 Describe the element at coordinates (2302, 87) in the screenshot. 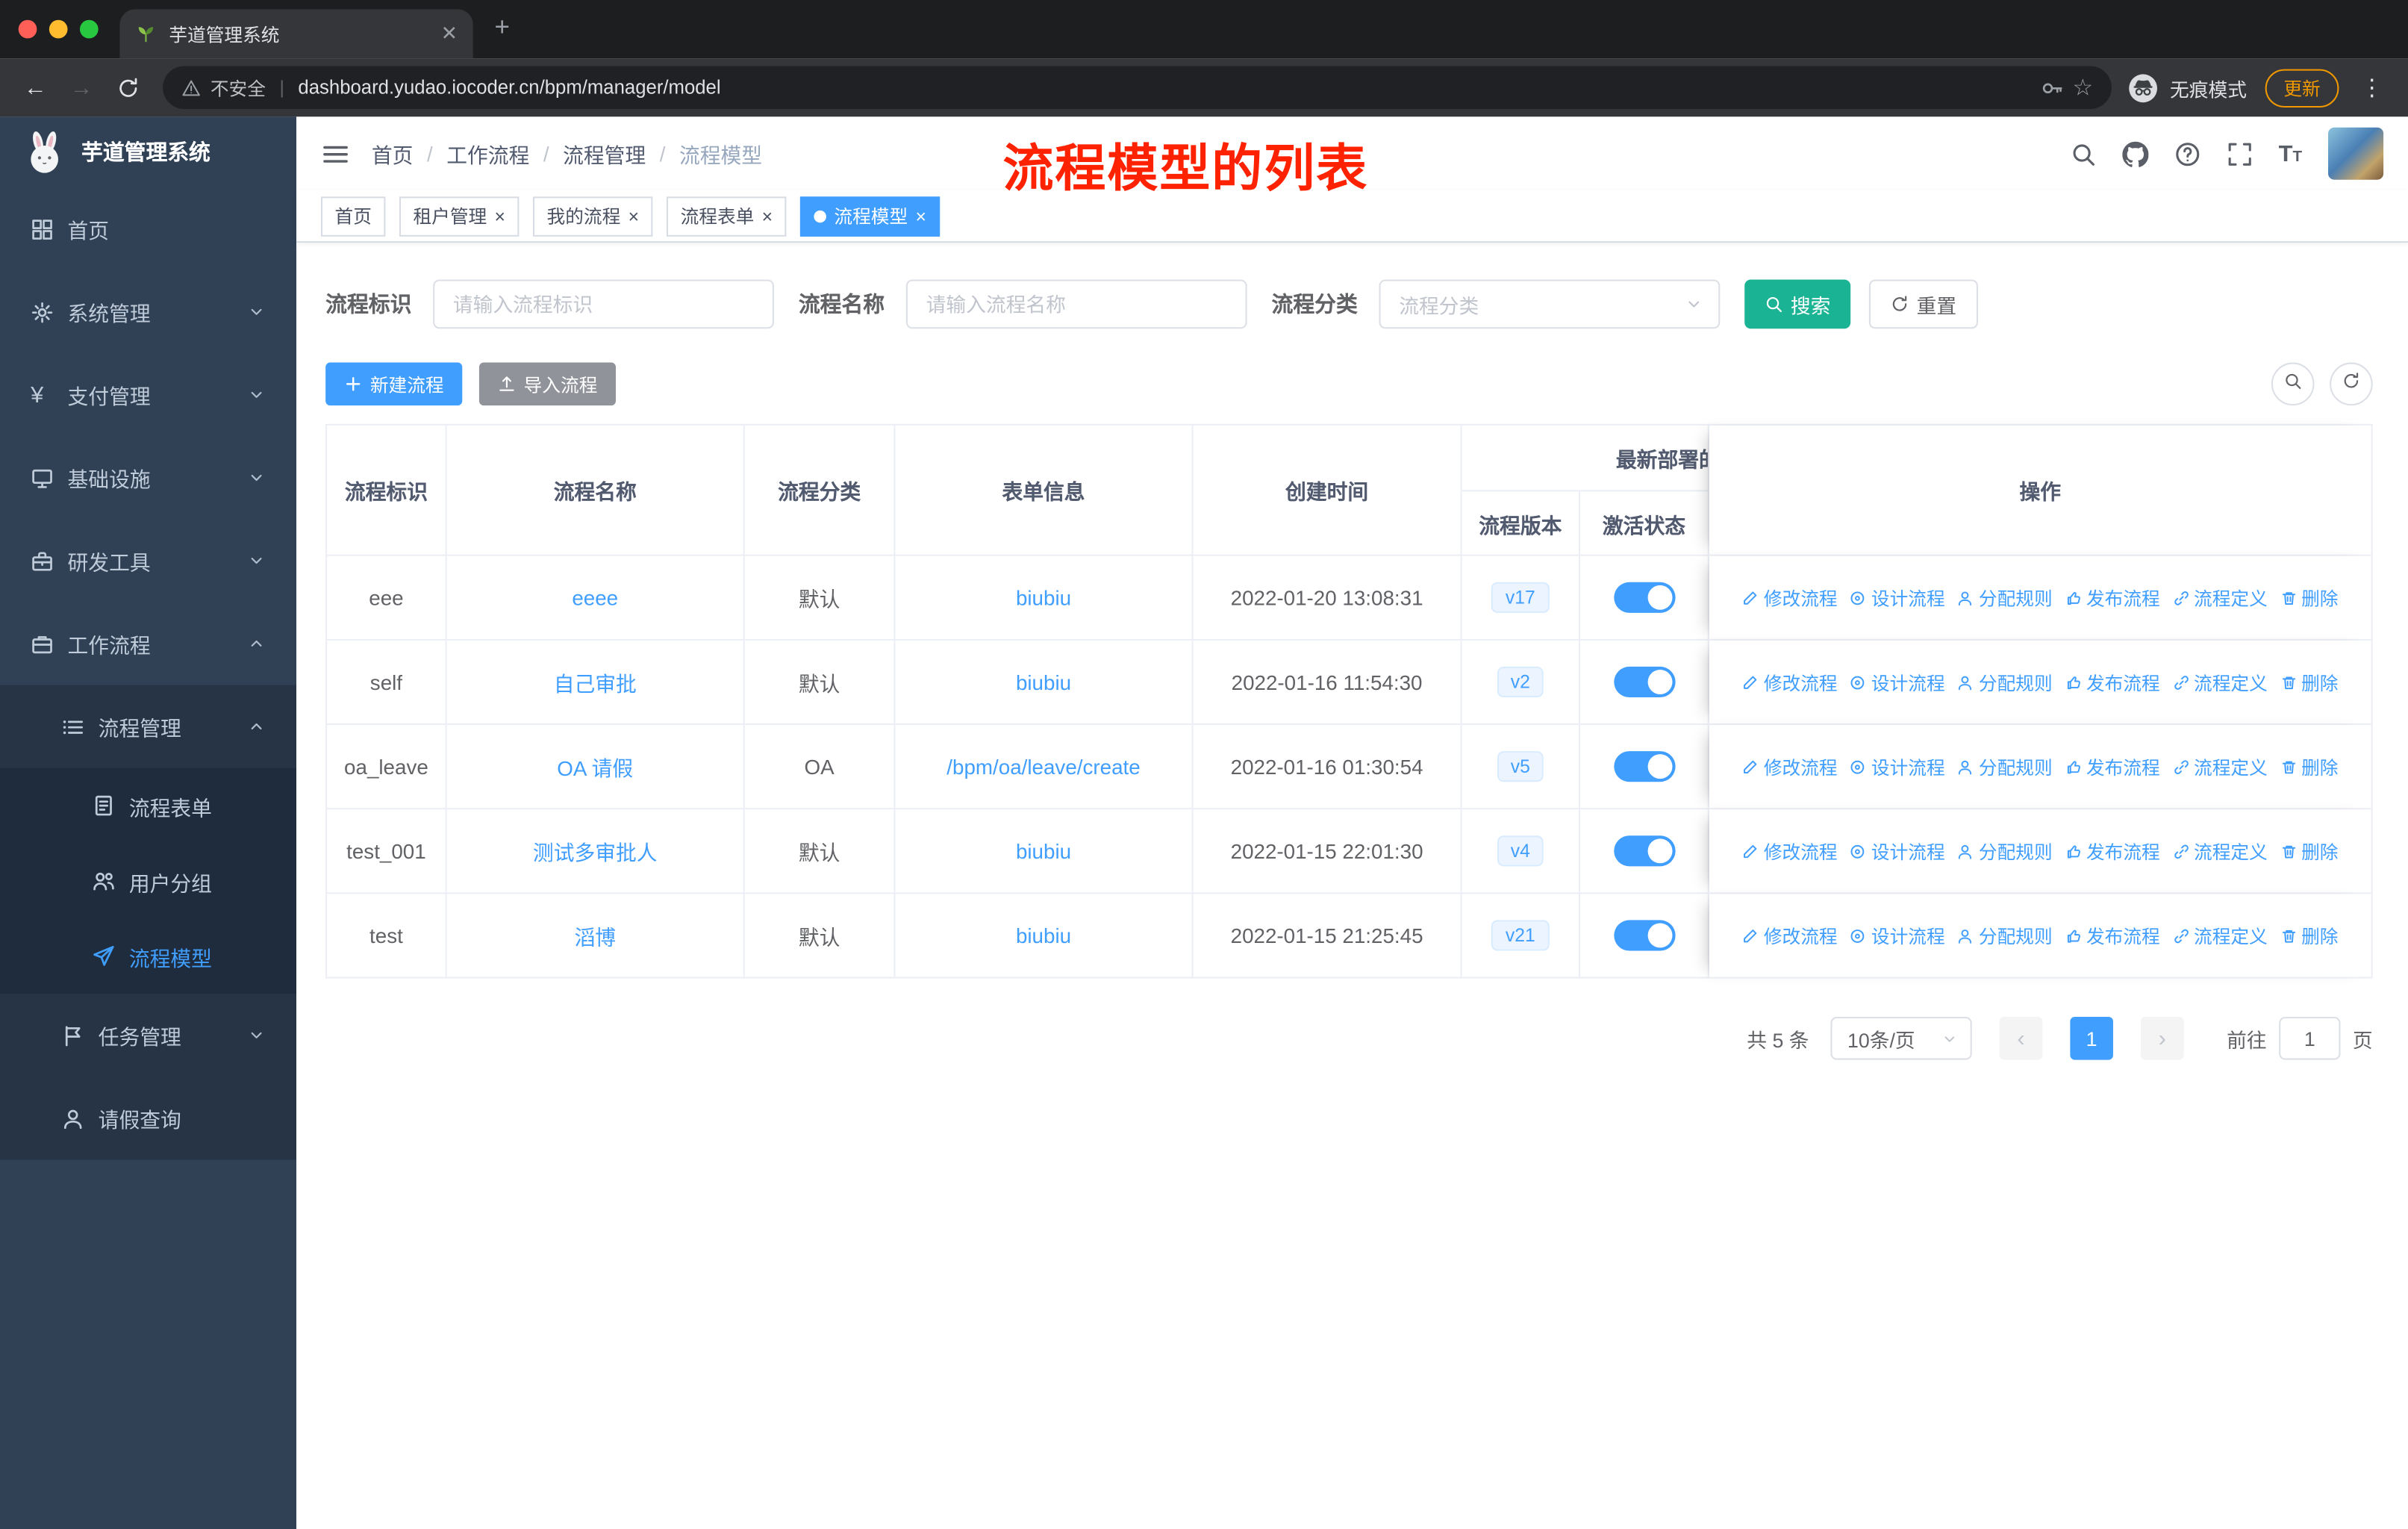

I see `chrome-update-button: 更新` at that location.